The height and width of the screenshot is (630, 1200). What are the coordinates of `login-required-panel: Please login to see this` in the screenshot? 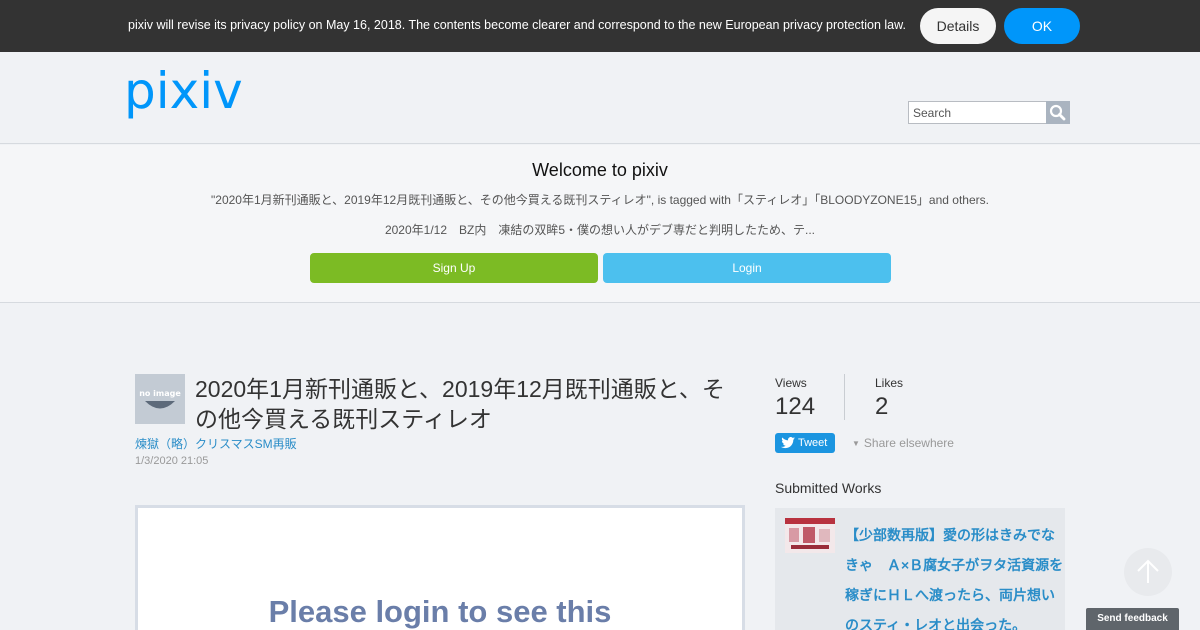 It's located at (440, 567).